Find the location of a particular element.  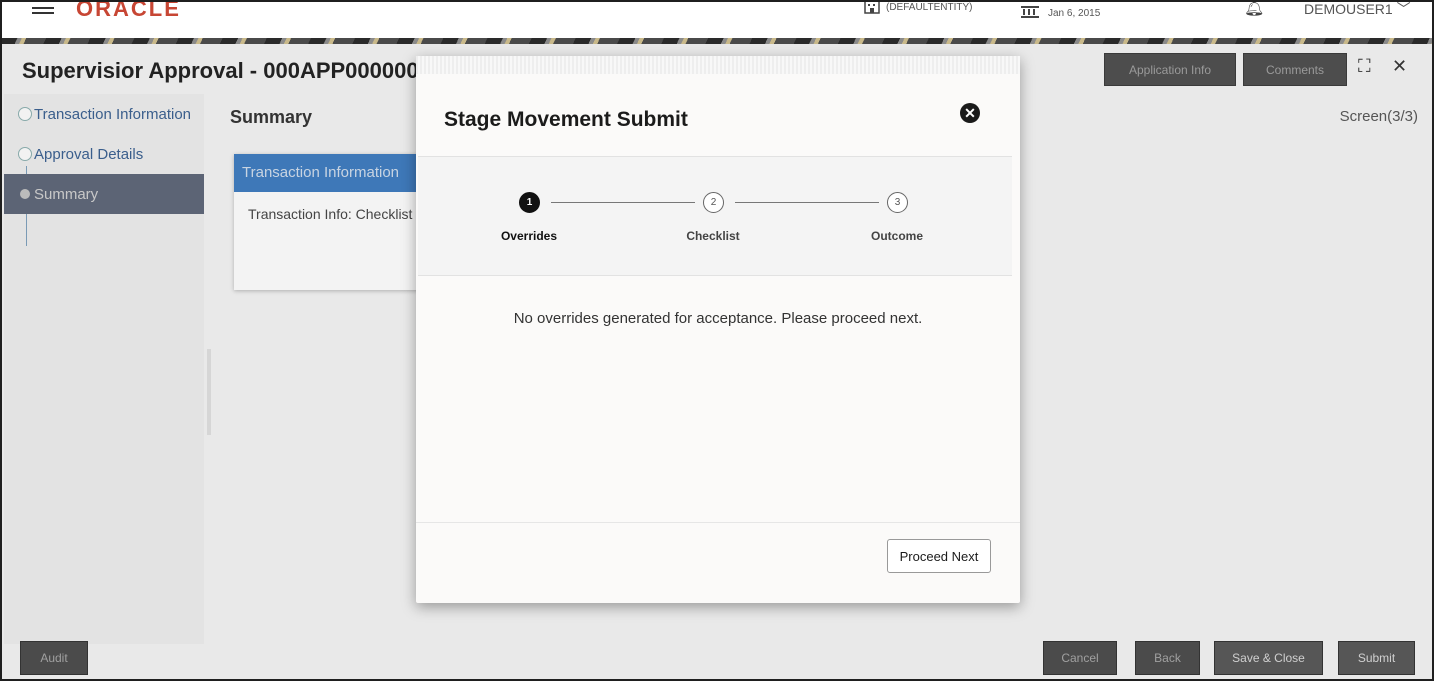

user-menu: DEMOUSER1 ﹀ is located at coordinates (1357, 10).